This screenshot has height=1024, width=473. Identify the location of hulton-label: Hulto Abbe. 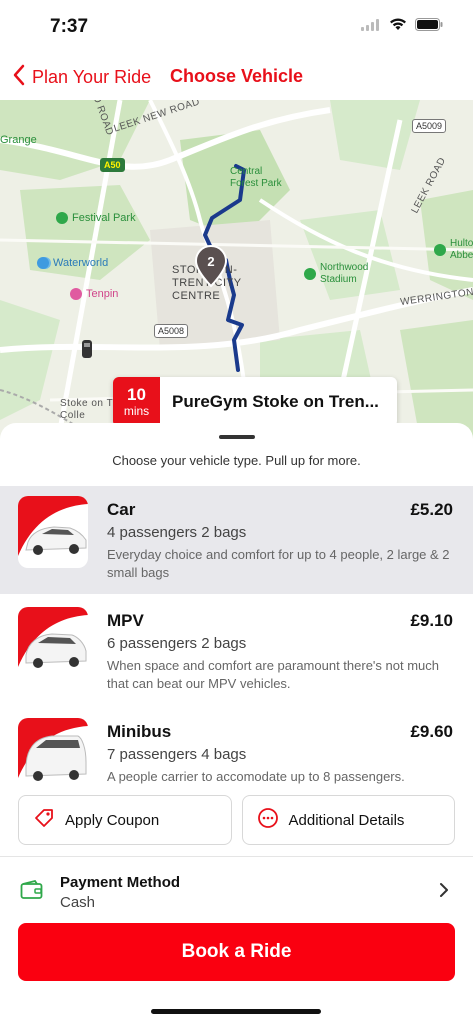
(461, 250).